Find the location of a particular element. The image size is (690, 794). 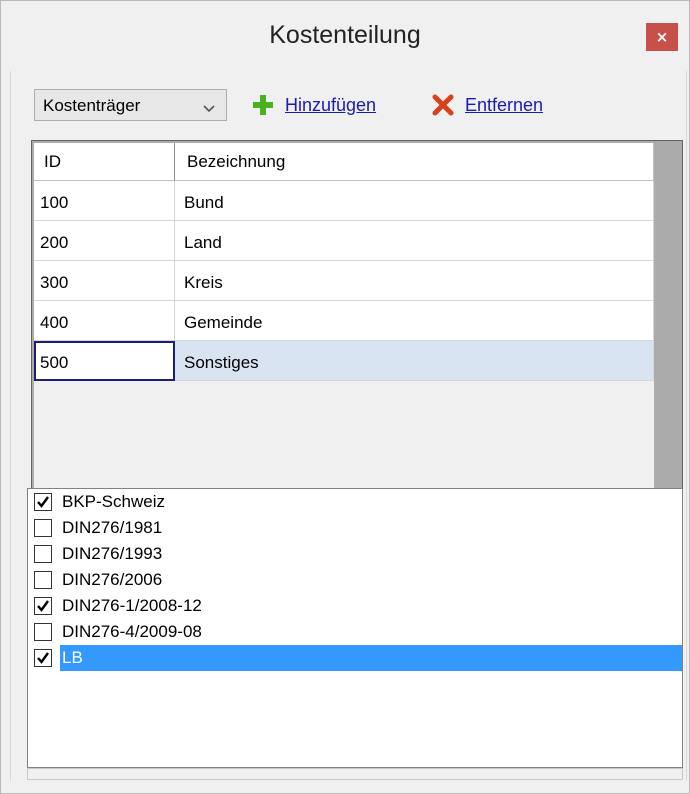

checklist-item-label: DIN276/1993 is located at coordinates (112, 553).